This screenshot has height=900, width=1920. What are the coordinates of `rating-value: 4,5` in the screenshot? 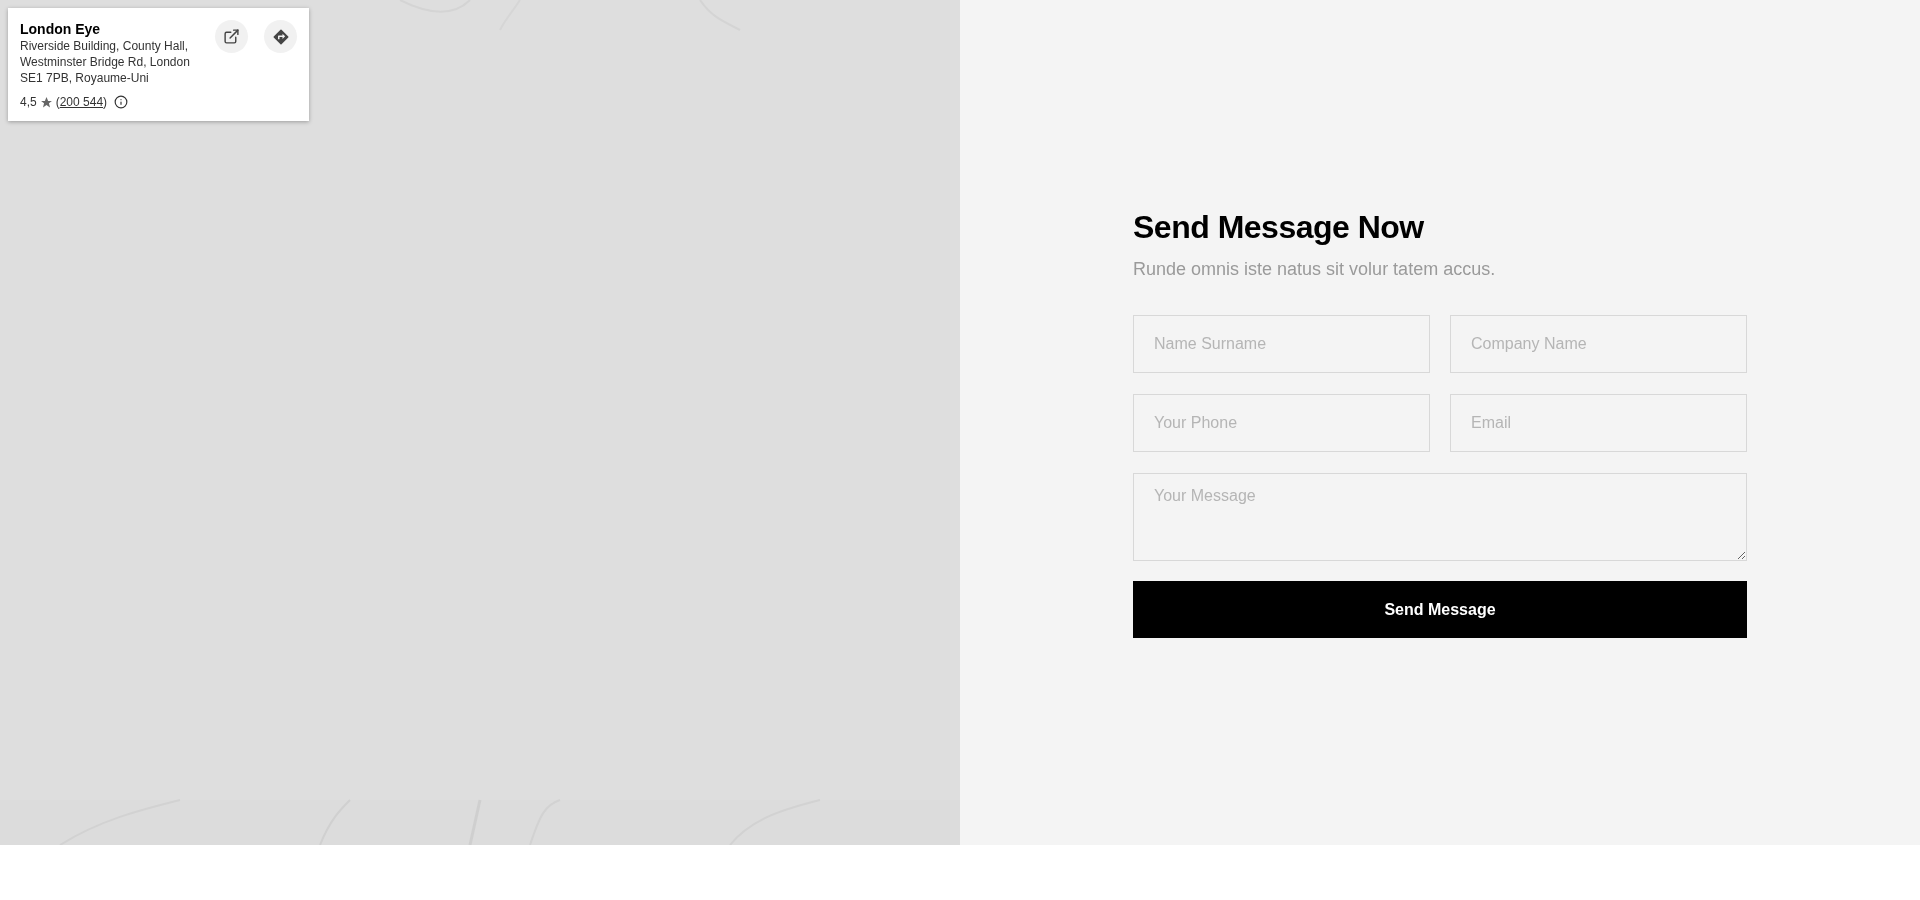 It's located at (28, 102).